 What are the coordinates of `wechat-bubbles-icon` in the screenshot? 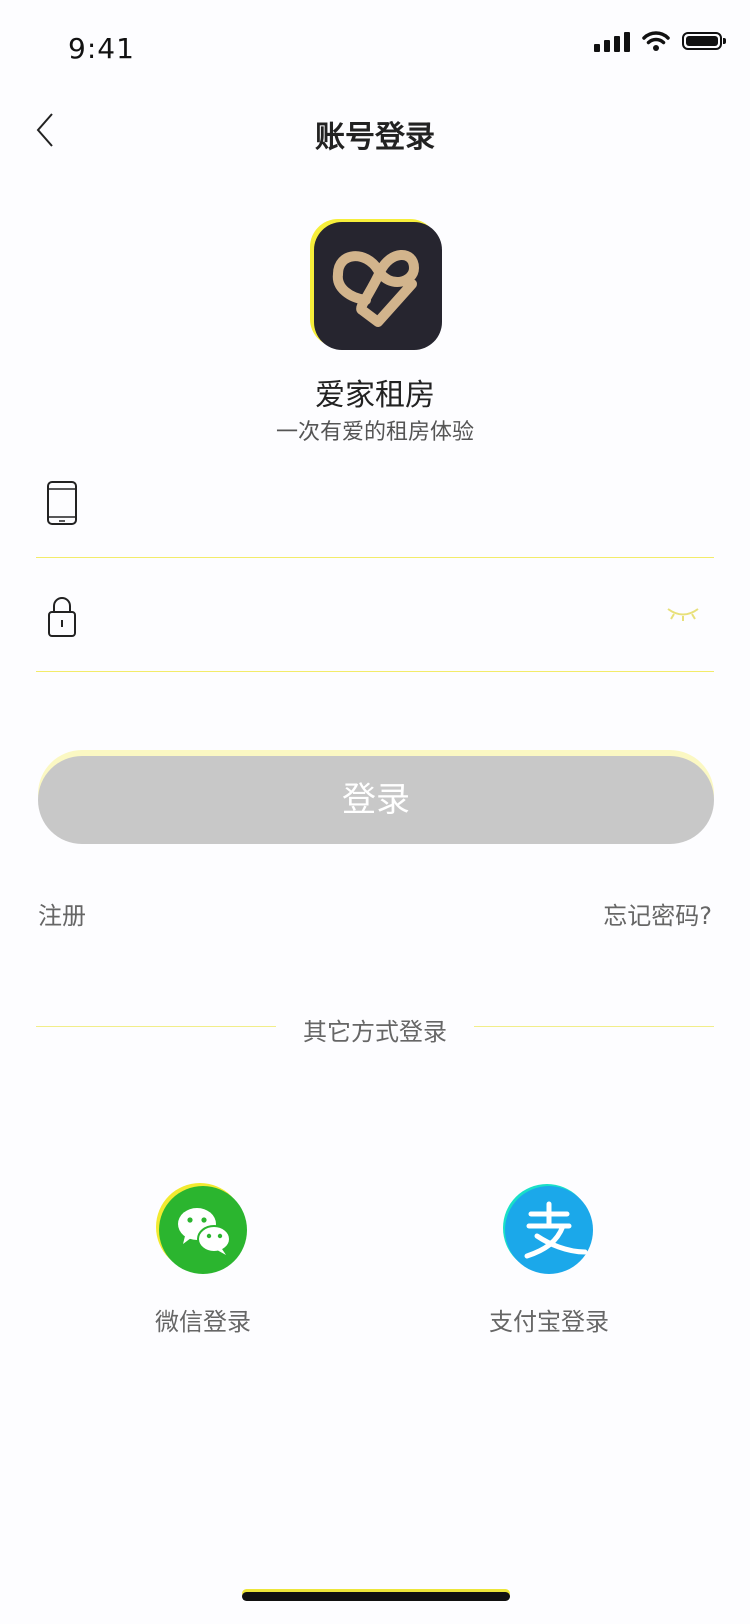 It's located at (204, 1231).